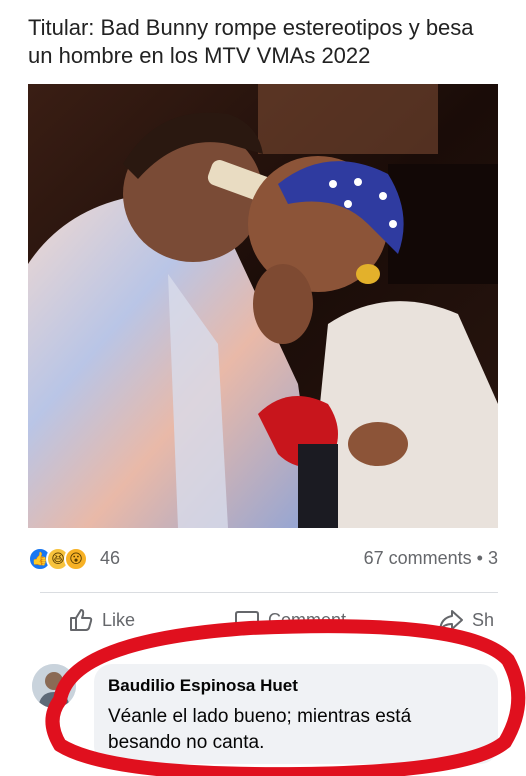 The height and width of the screenshot is (776, 526). What do you see at coordinates (247, 621) in the screenshot?
I see `comment-bubble-icon` at bounding box center [247, 621].